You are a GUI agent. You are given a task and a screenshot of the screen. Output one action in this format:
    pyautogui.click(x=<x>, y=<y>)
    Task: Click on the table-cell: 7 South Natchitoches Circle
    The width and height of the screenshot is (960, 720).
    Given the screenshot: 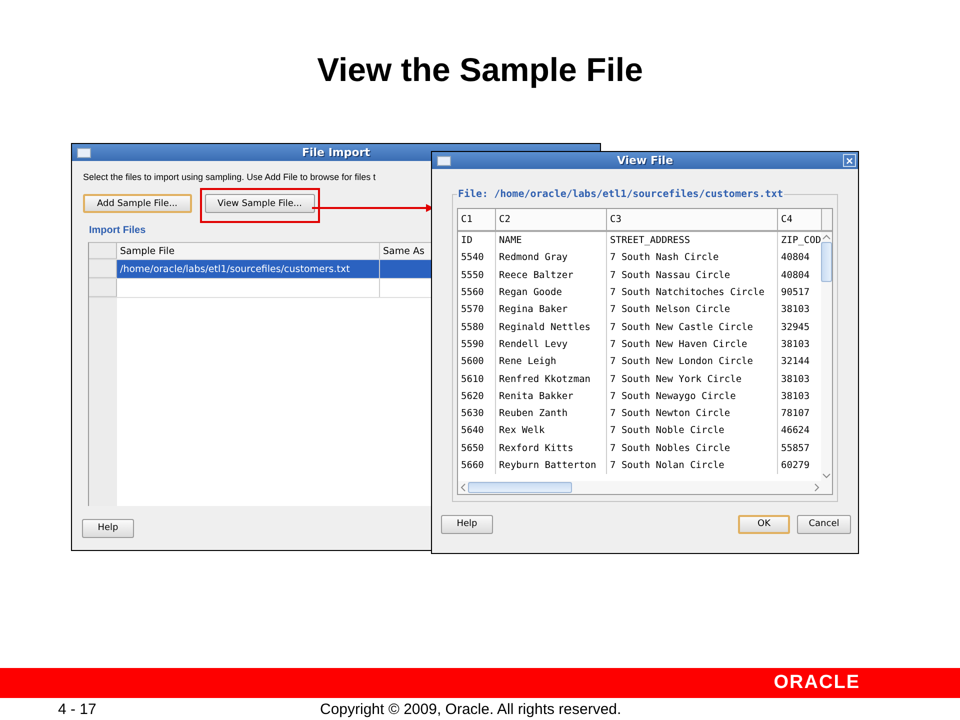 What is the action you would take?
    pyautogui.click(x=692, y=293)
    